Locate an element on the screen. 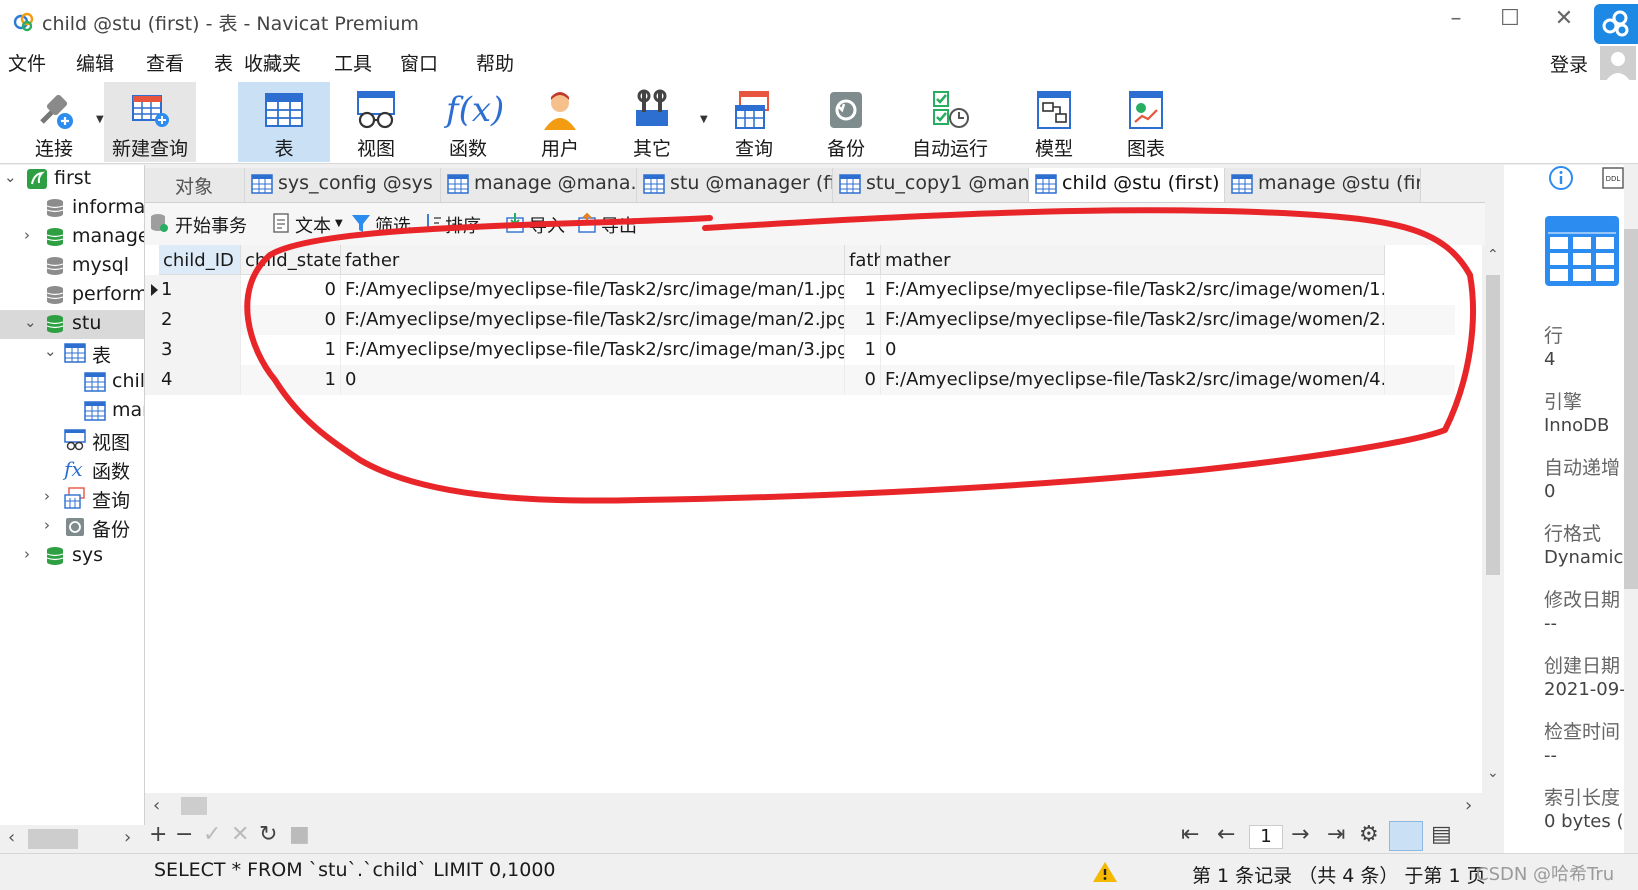 This screenshot has height=890, width=1638. tree-item-table-manage: mar is located at coordinates (72, 411).